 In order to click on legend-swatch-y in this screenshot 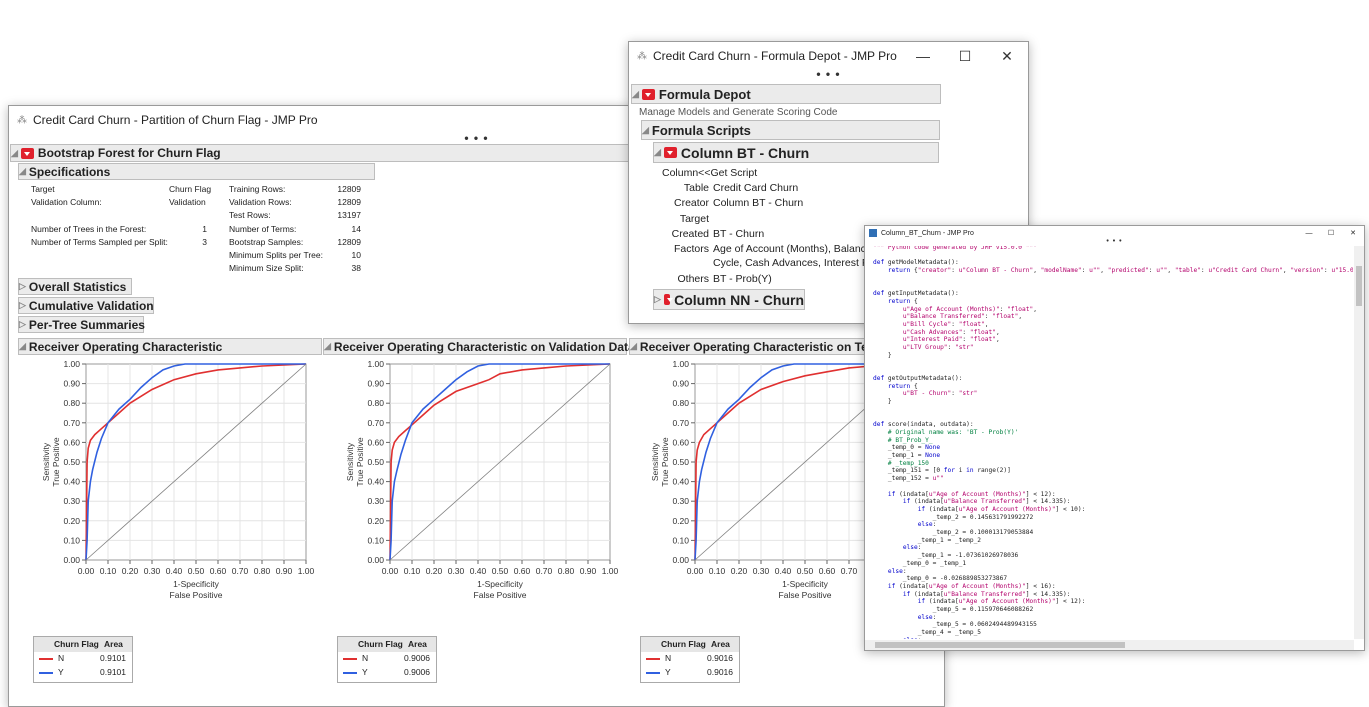, I will do `click(653, 673)`.